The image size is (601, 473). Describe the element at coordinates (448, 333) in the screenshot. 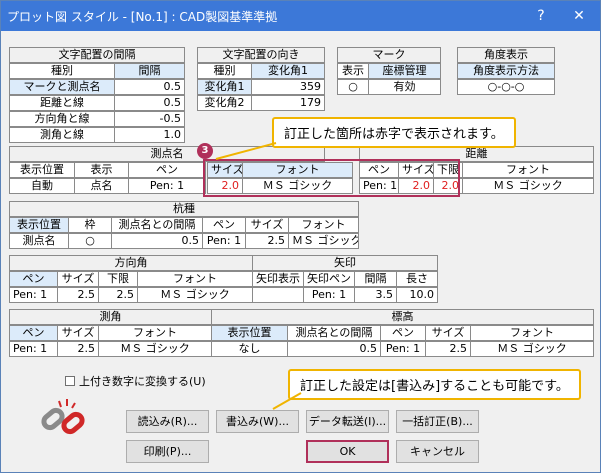

I see `hyoukou-col-size: サイズ` at that location.